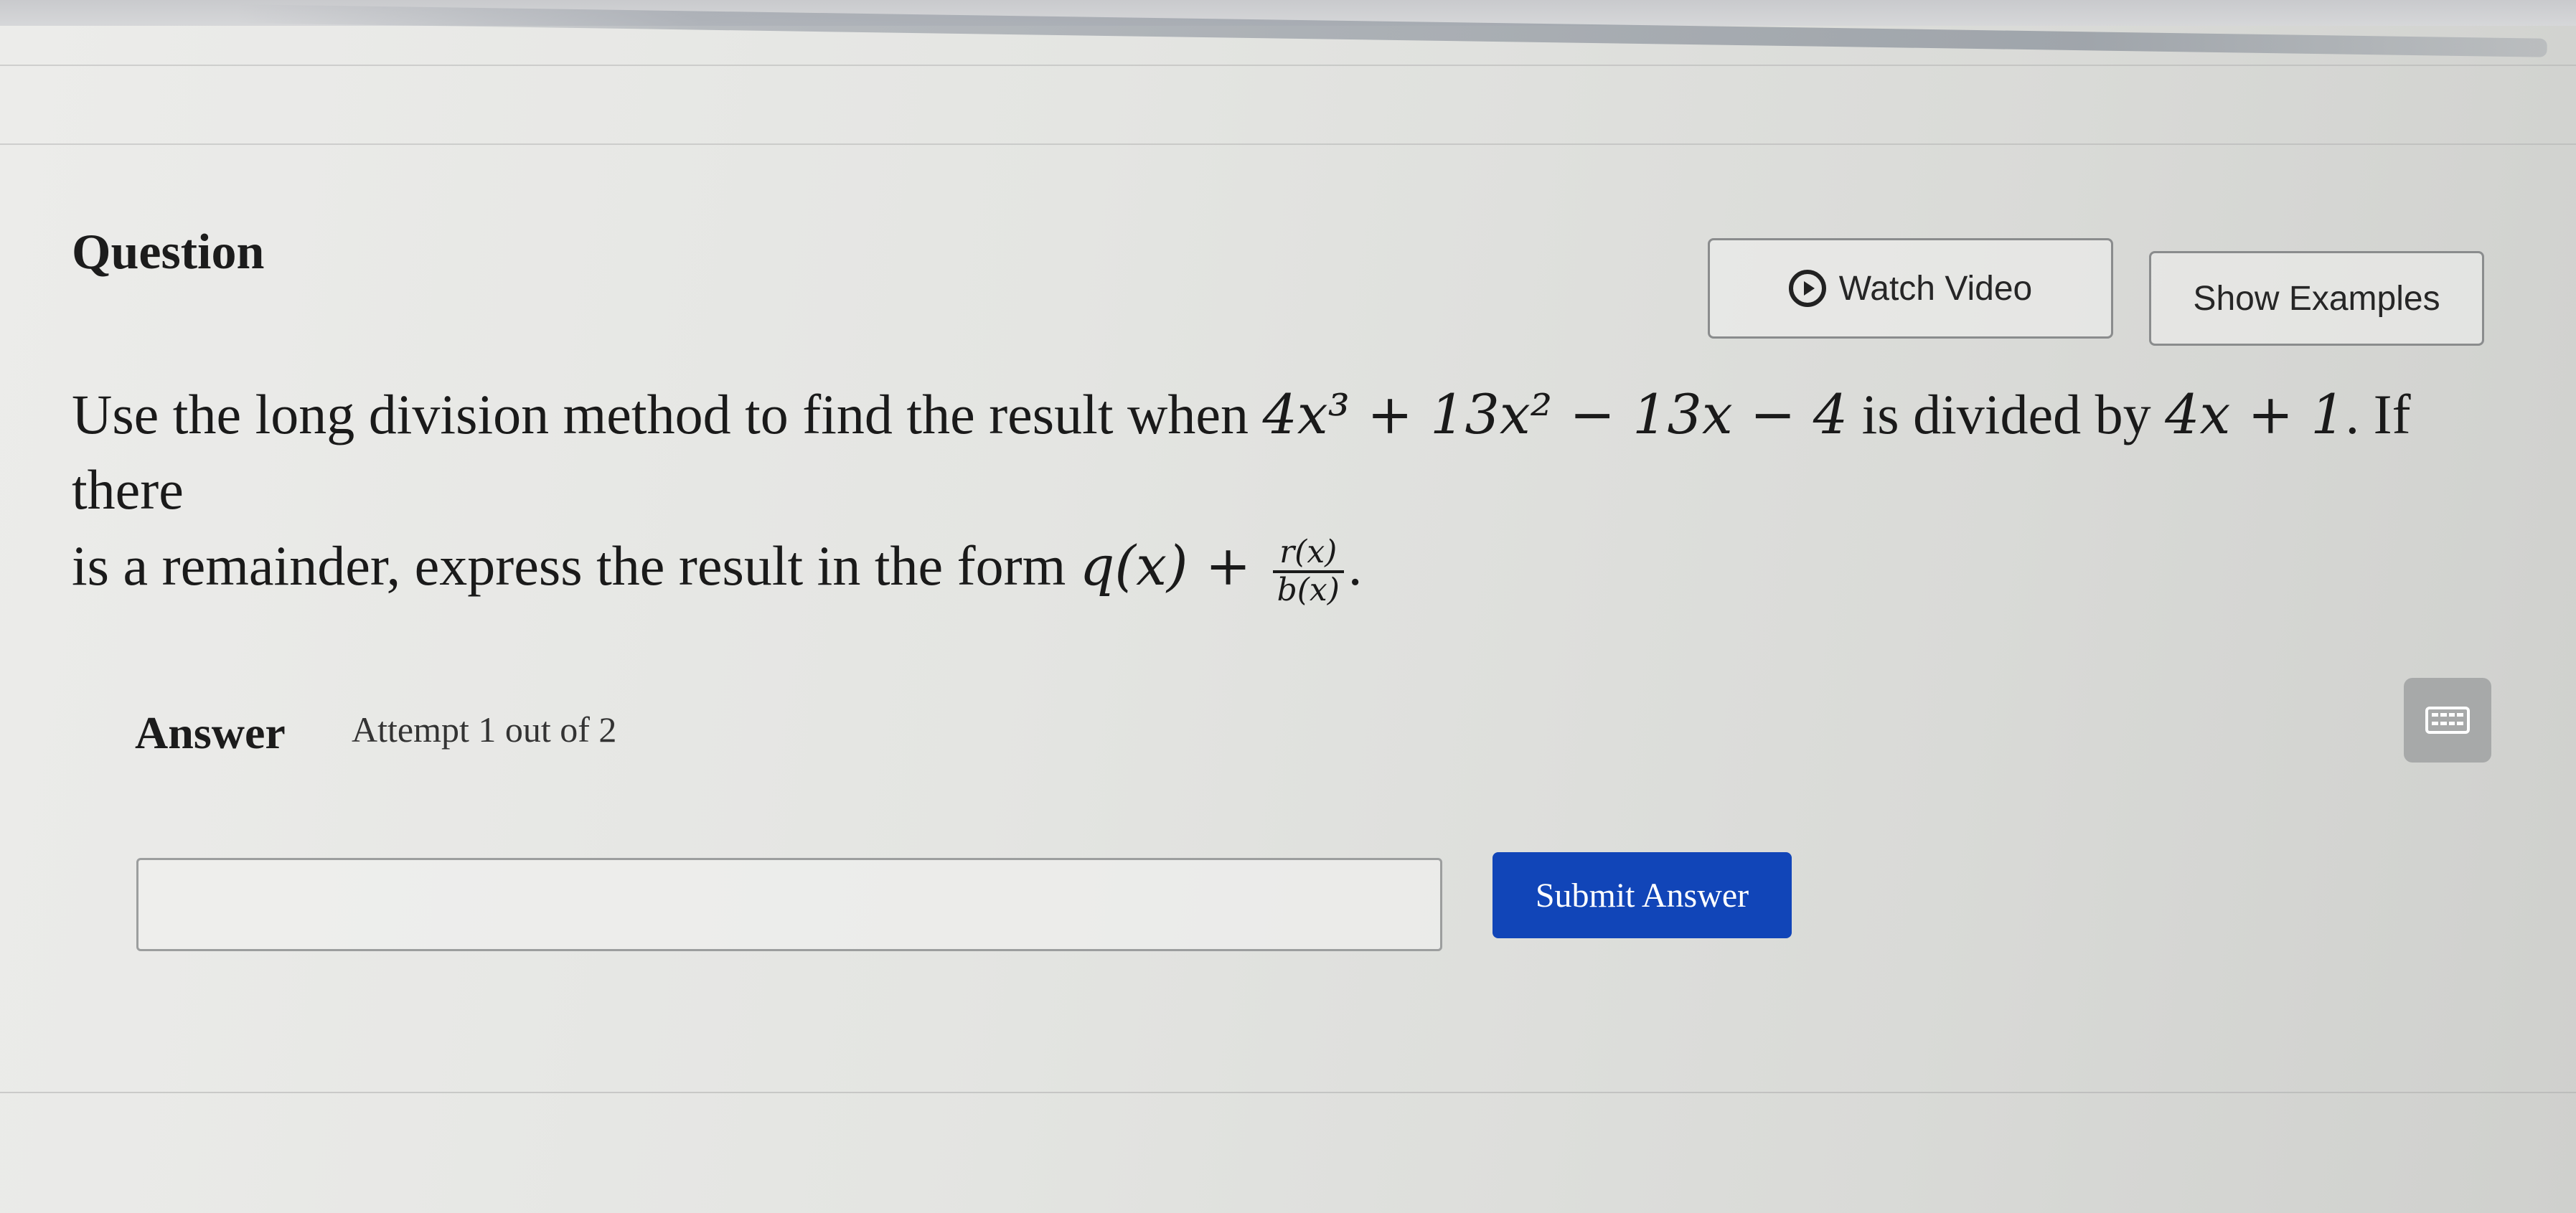 The height and width of the screenshot is (1213, 2576). I want to click on keyboard-toggle-button, so click(2447, 720).